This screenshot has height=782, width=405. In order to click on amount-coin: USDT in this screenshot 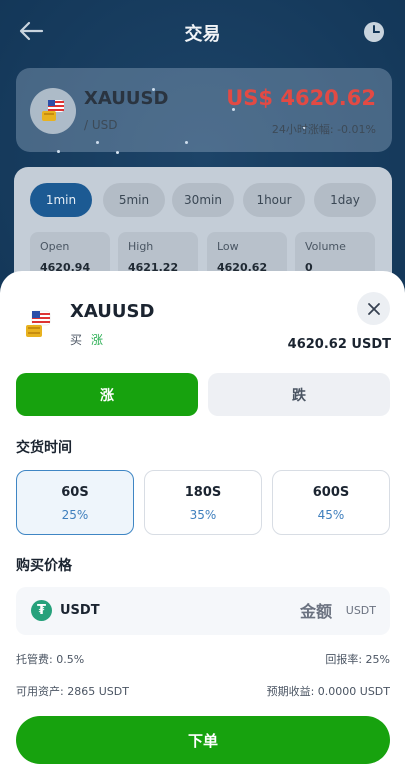, I will do `click(80, 610)`.